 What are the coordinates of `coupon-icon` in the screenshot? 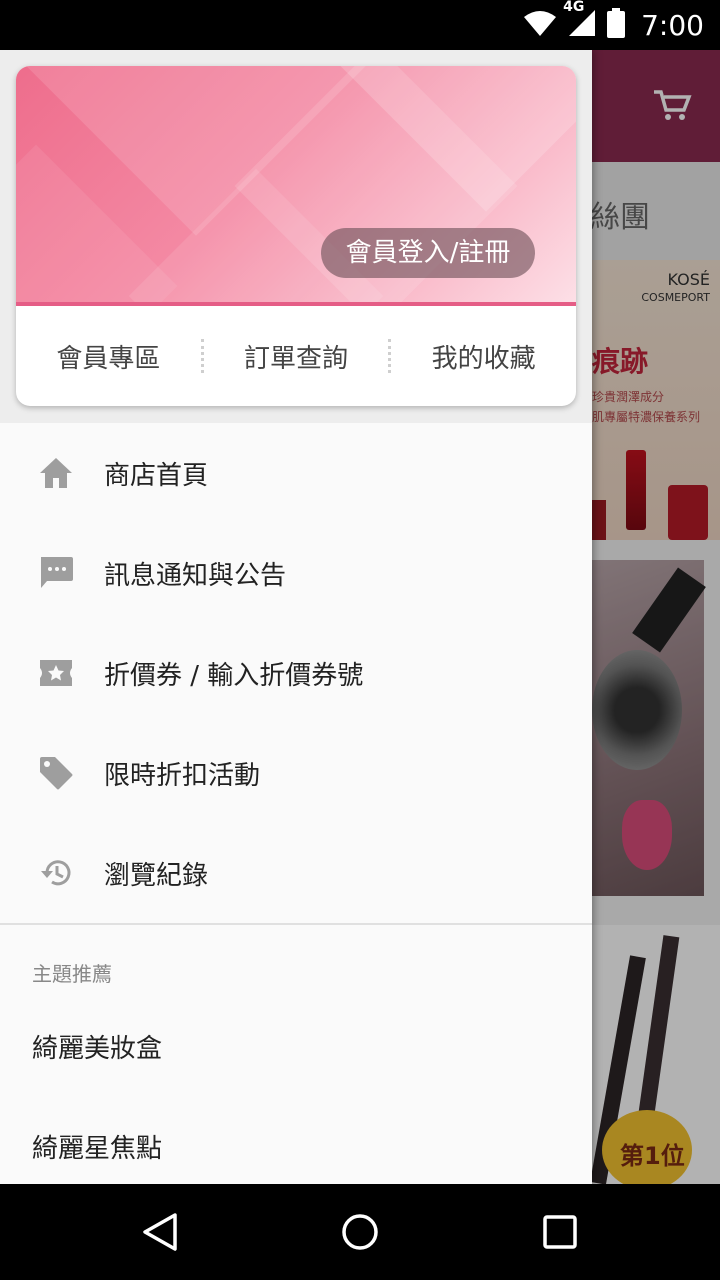 It's located at (56, 673).